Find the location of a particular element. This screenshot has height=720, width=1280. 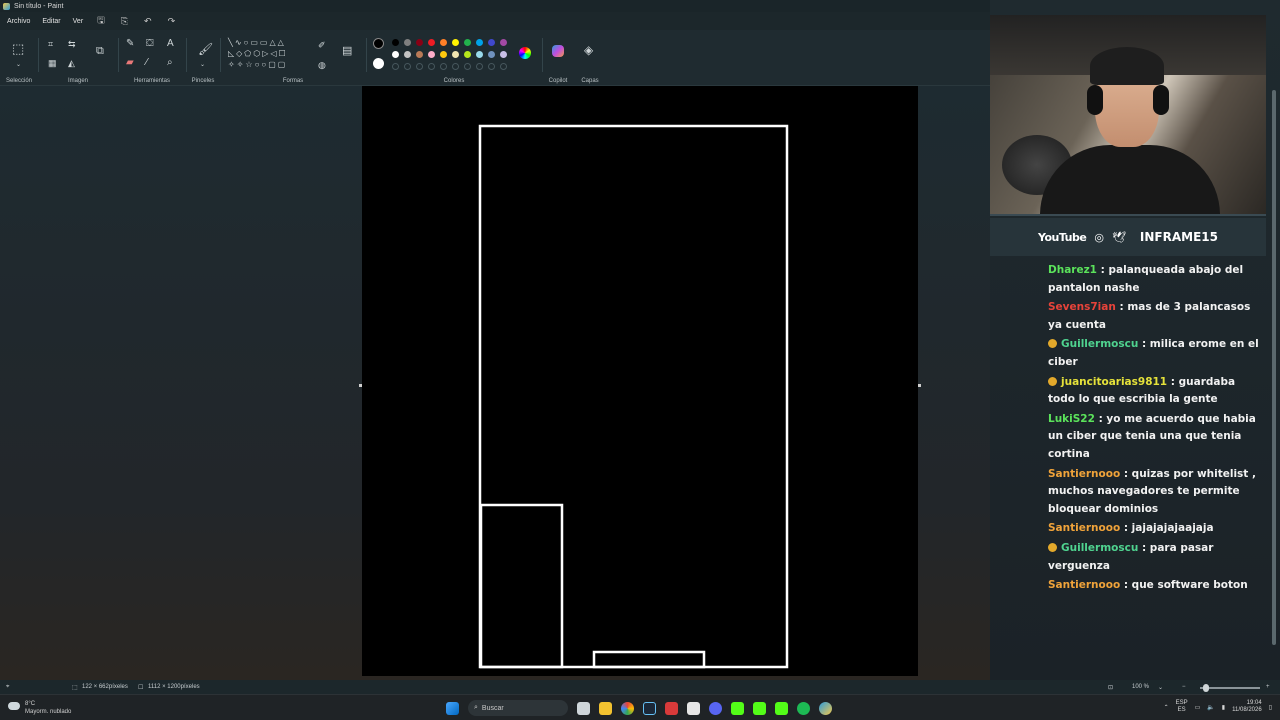

canvas-resize-handle-right is located at coordinates (919, 385).